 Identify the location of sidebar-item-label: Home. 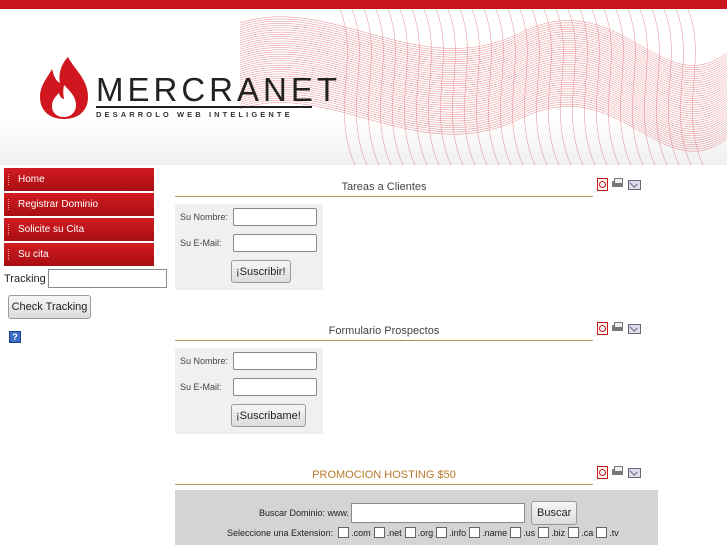
(31, 179).